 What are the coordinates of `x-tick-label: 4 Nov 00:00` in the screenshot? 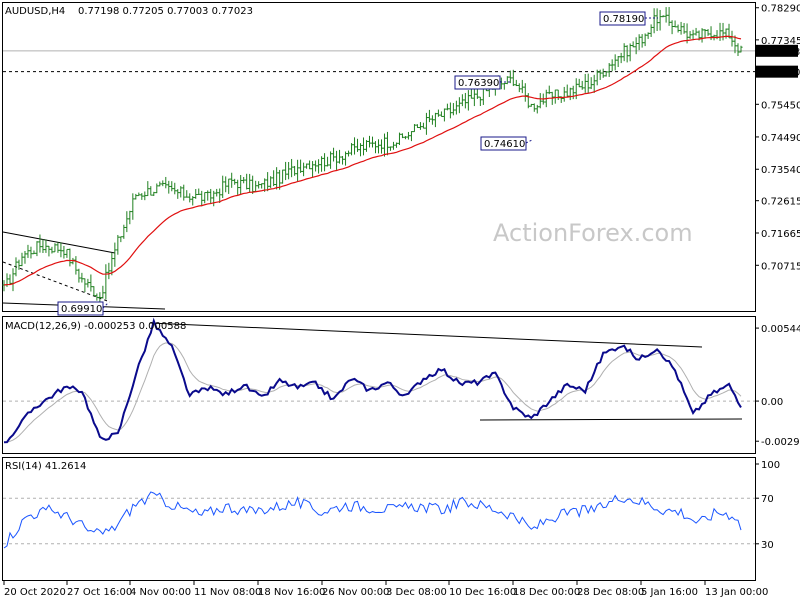 It's located at (160, 592).